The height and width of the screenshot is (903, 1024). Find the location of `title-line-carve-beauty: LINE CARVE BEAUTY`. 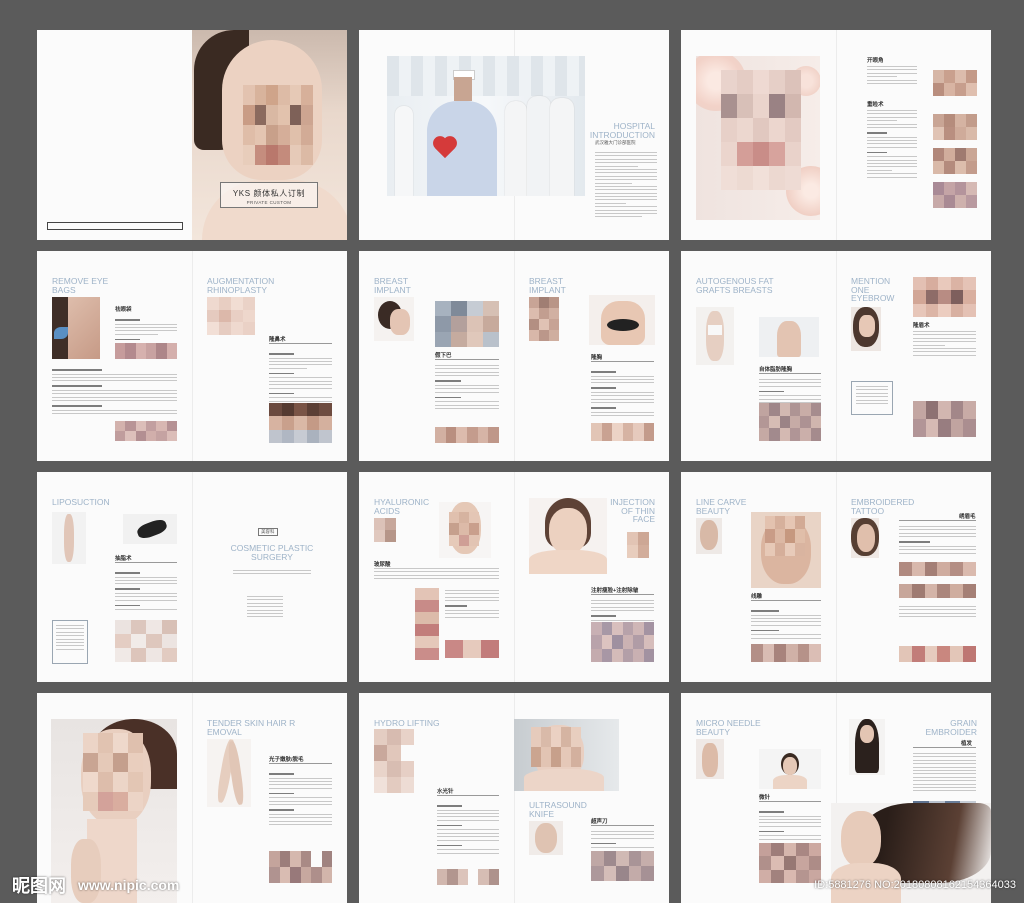

title-line-carve-beauty: LINE CARVE BEAUTY is located at coordinates (721, 506).